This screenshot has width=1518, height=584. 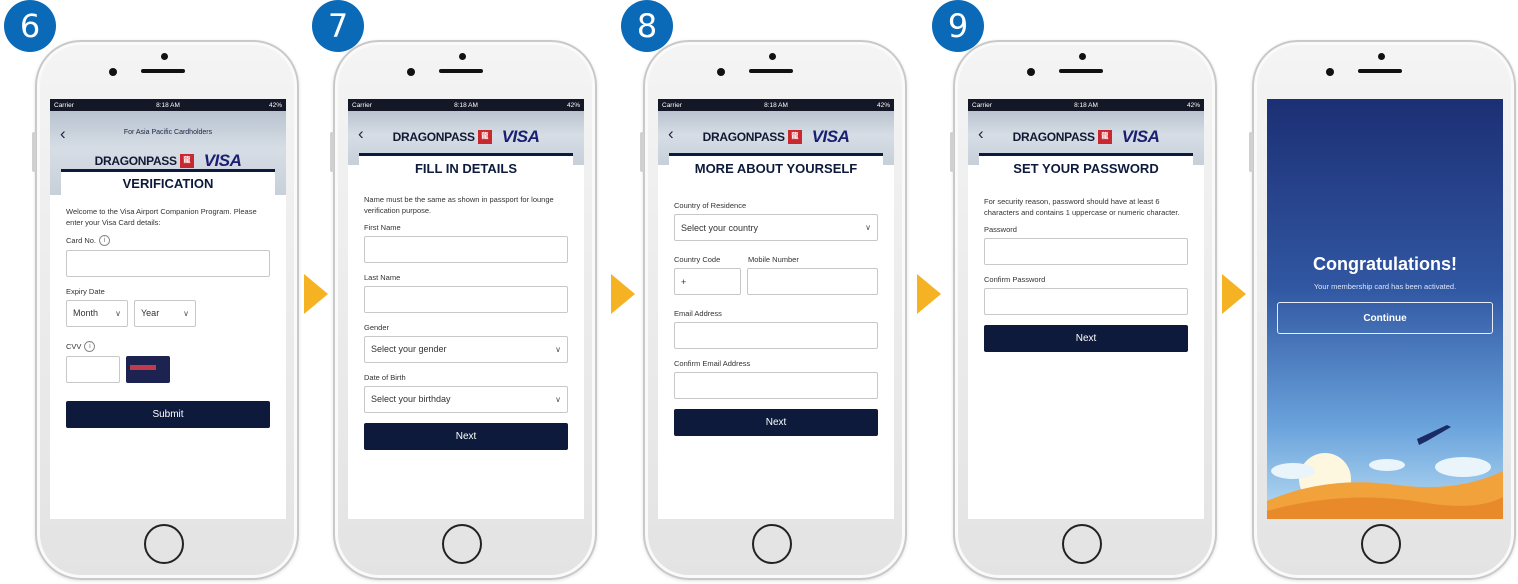 I want to click on mobile-input, so click(x=812, y=281).